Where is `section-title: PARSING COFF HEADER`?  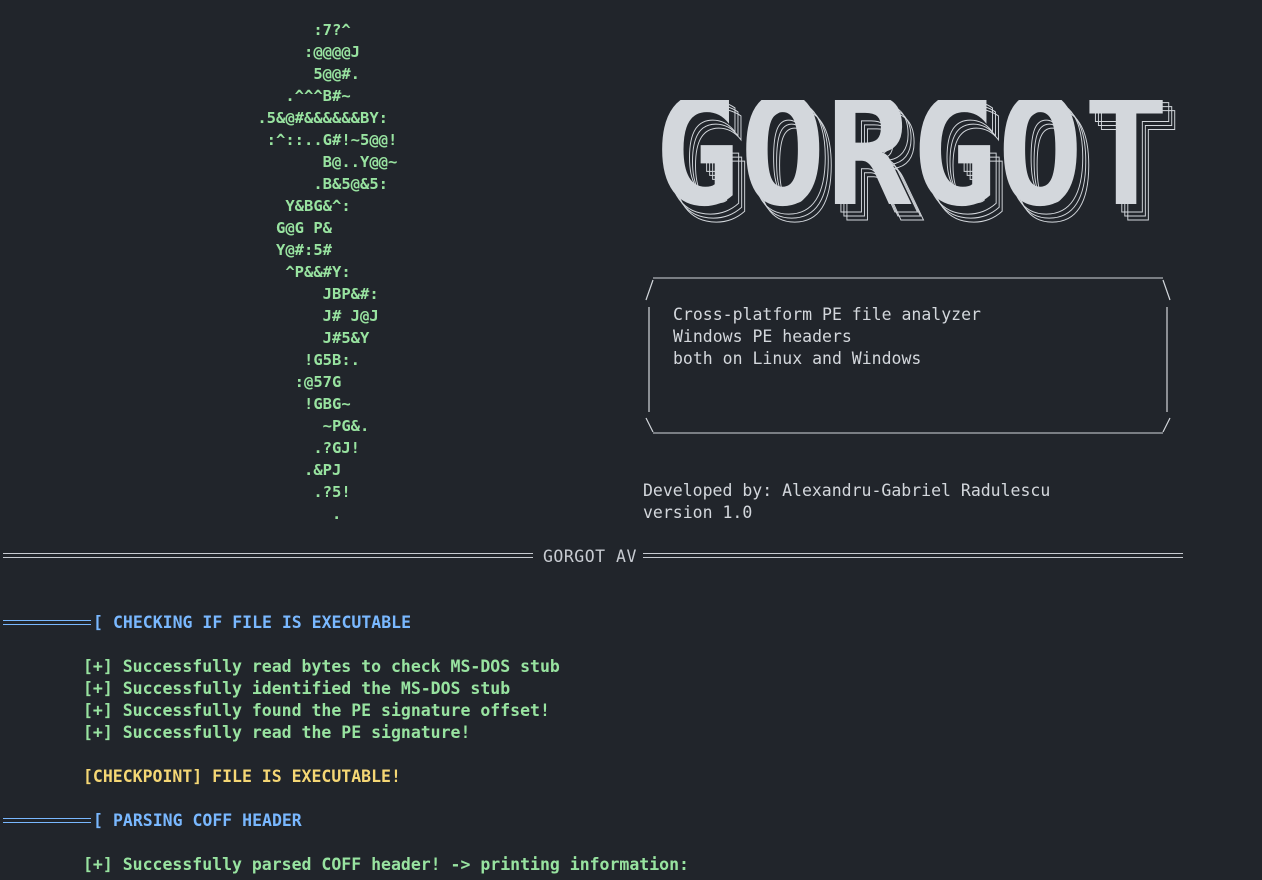
section-title: PARSING COFF HEADER is located at coordinates (207, 820).